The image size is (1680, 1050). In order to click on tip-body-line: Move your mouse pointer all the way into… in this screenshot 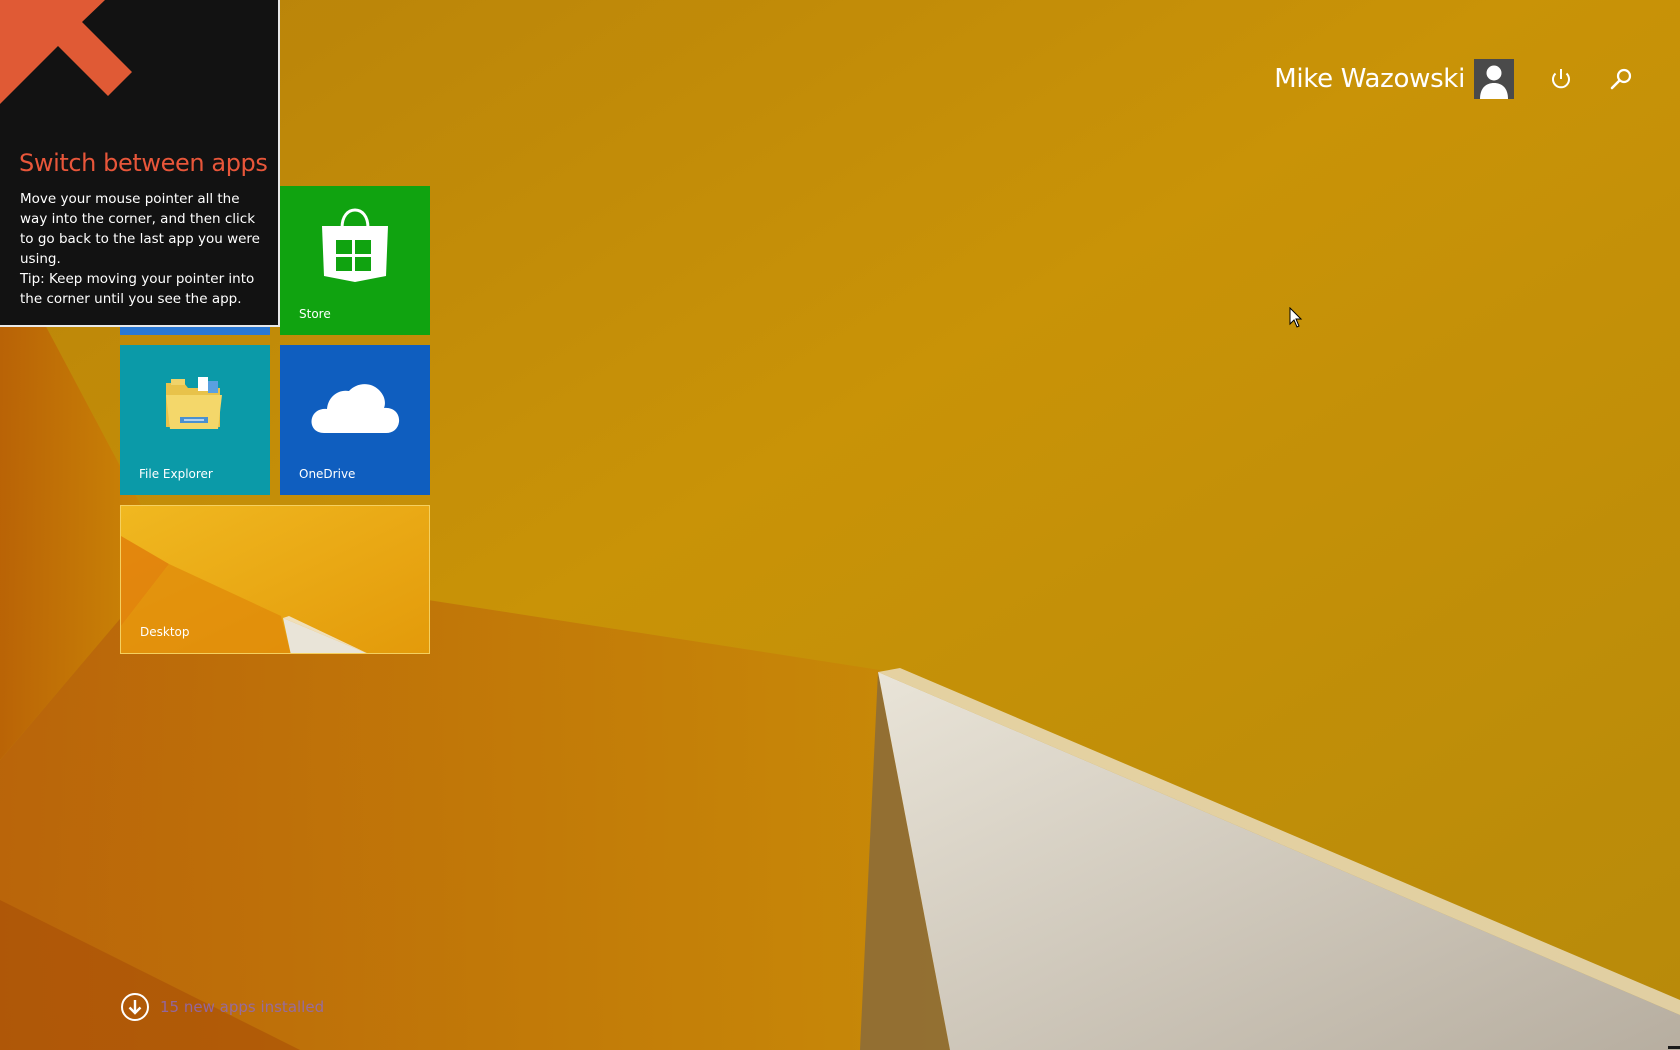, I will do `click(140, 229)`.